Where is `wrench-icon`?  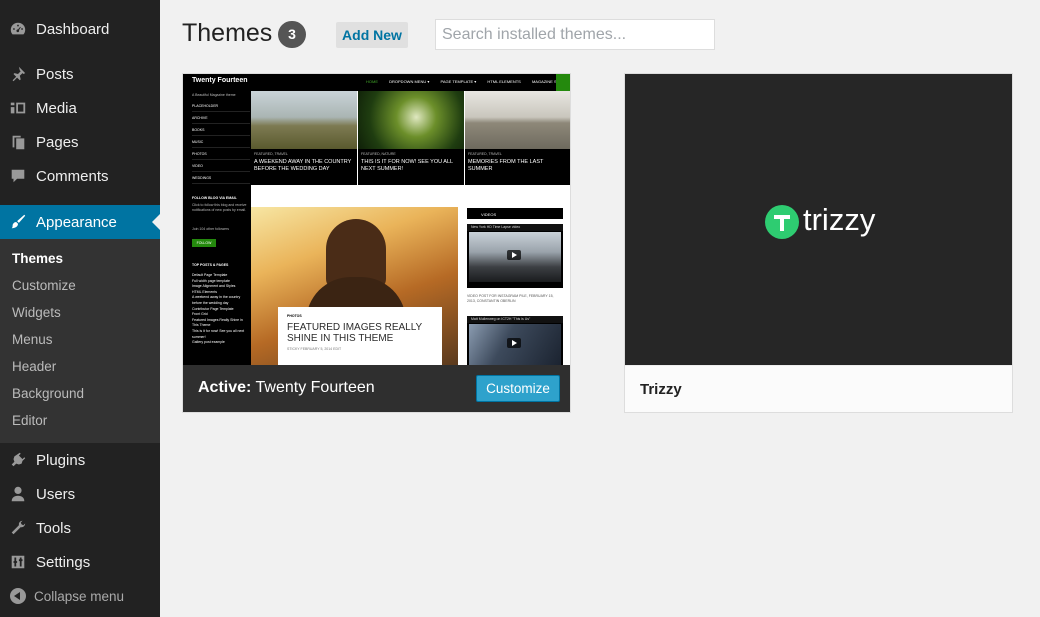 wrench-icon is located at coordinates (18, 528).